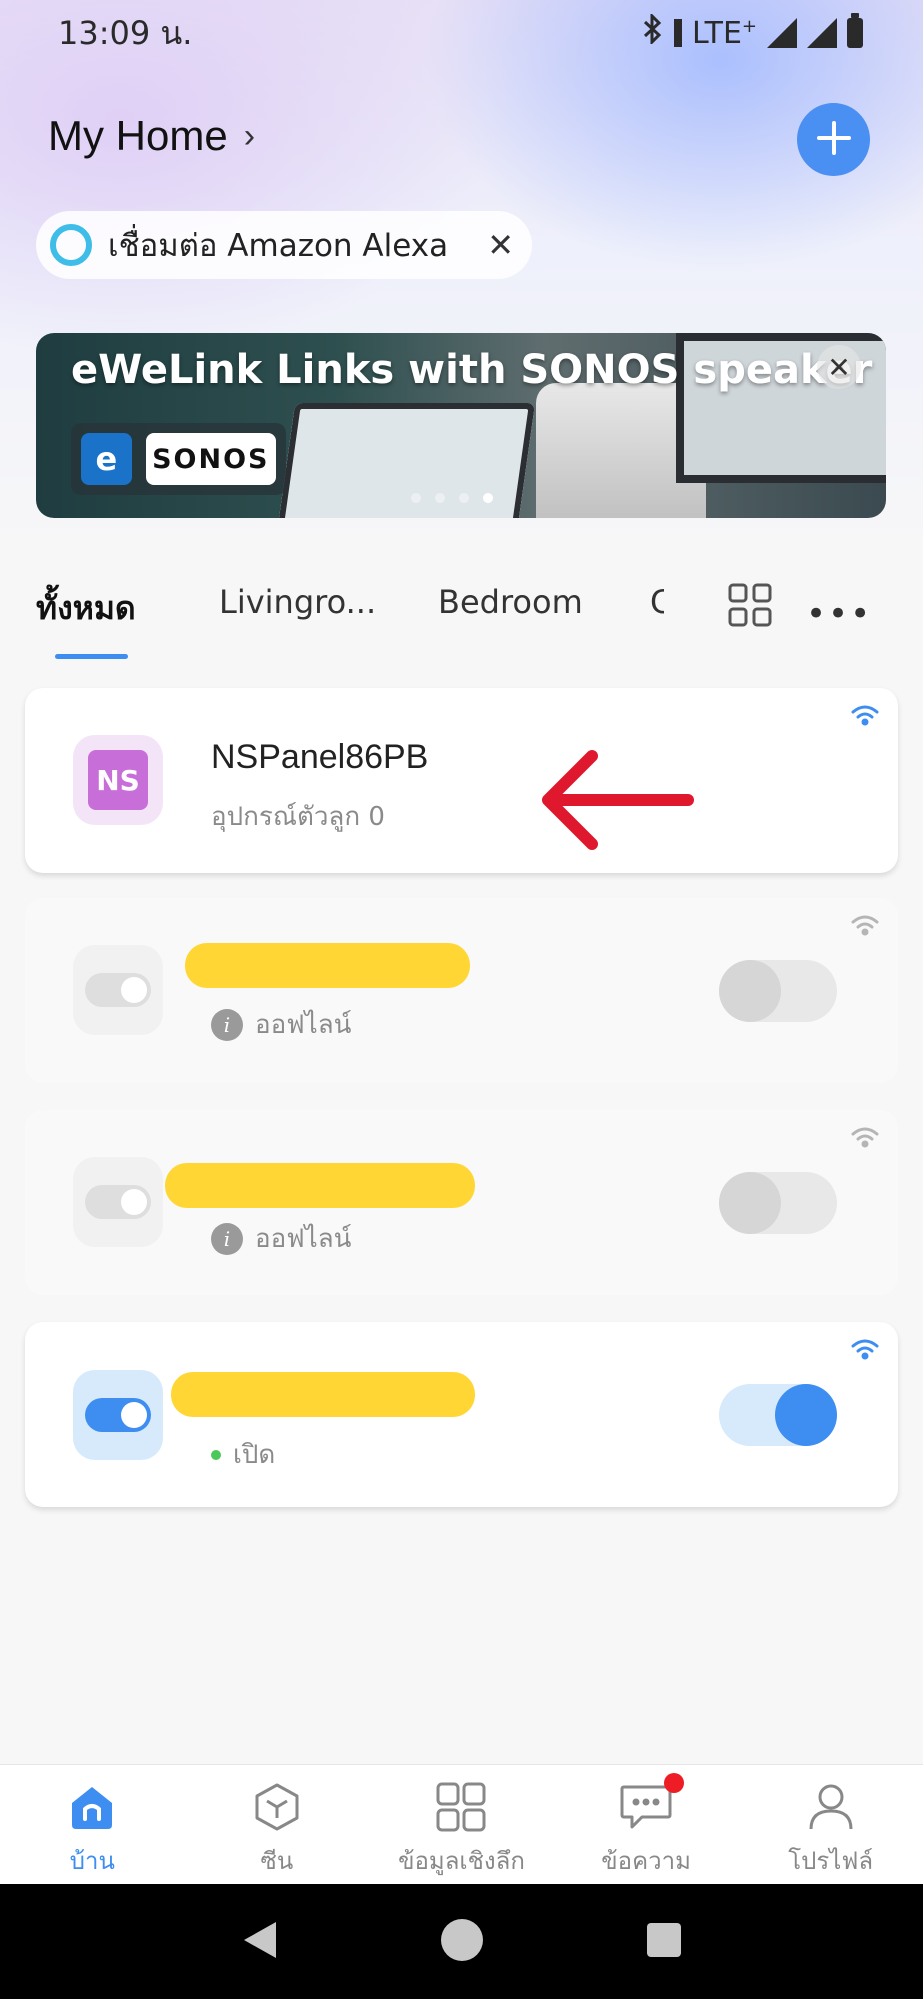  Describe the element at coordinates (452, 498) in the screenshot. I see `banner-pagination` at that location.